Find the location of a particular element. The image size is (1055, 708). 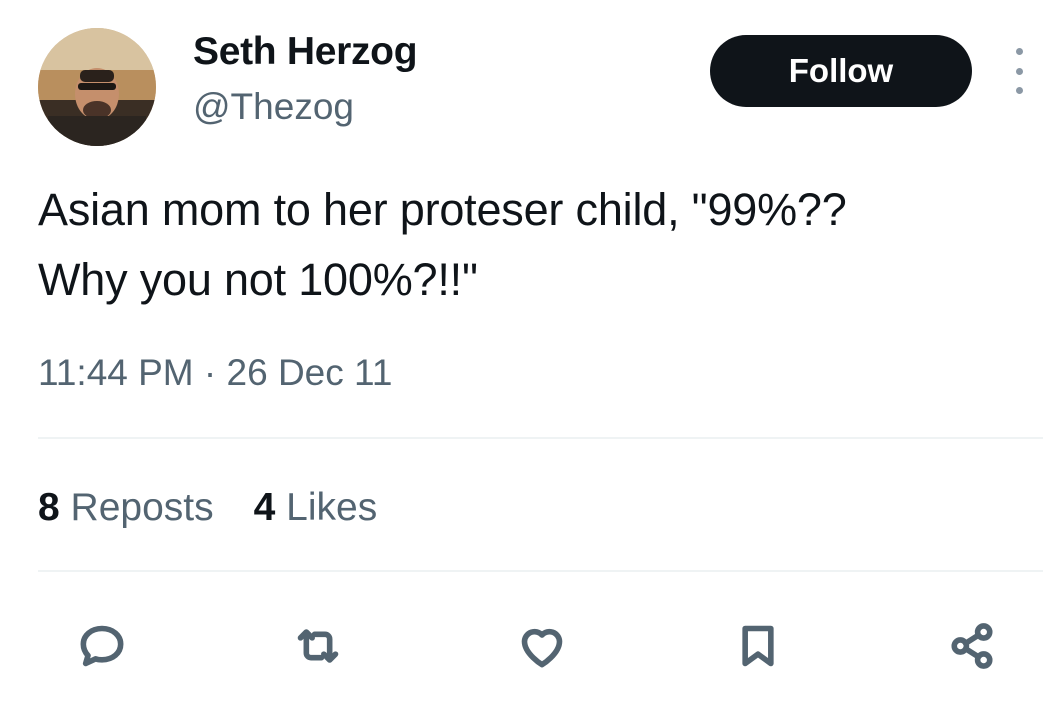

tweet-date: 26 Dec 11 is located at coordinates (309, 372).